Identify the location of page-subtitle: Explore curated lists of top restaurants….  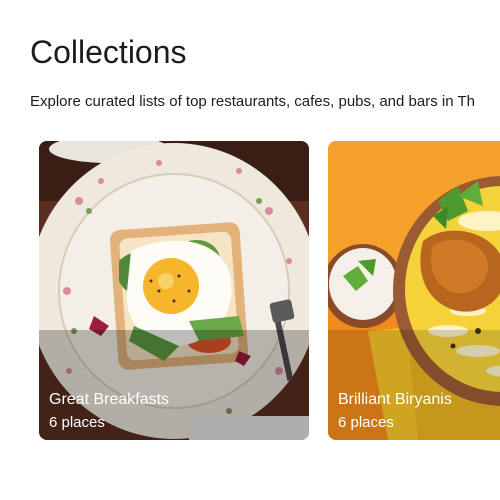
(252, 101).